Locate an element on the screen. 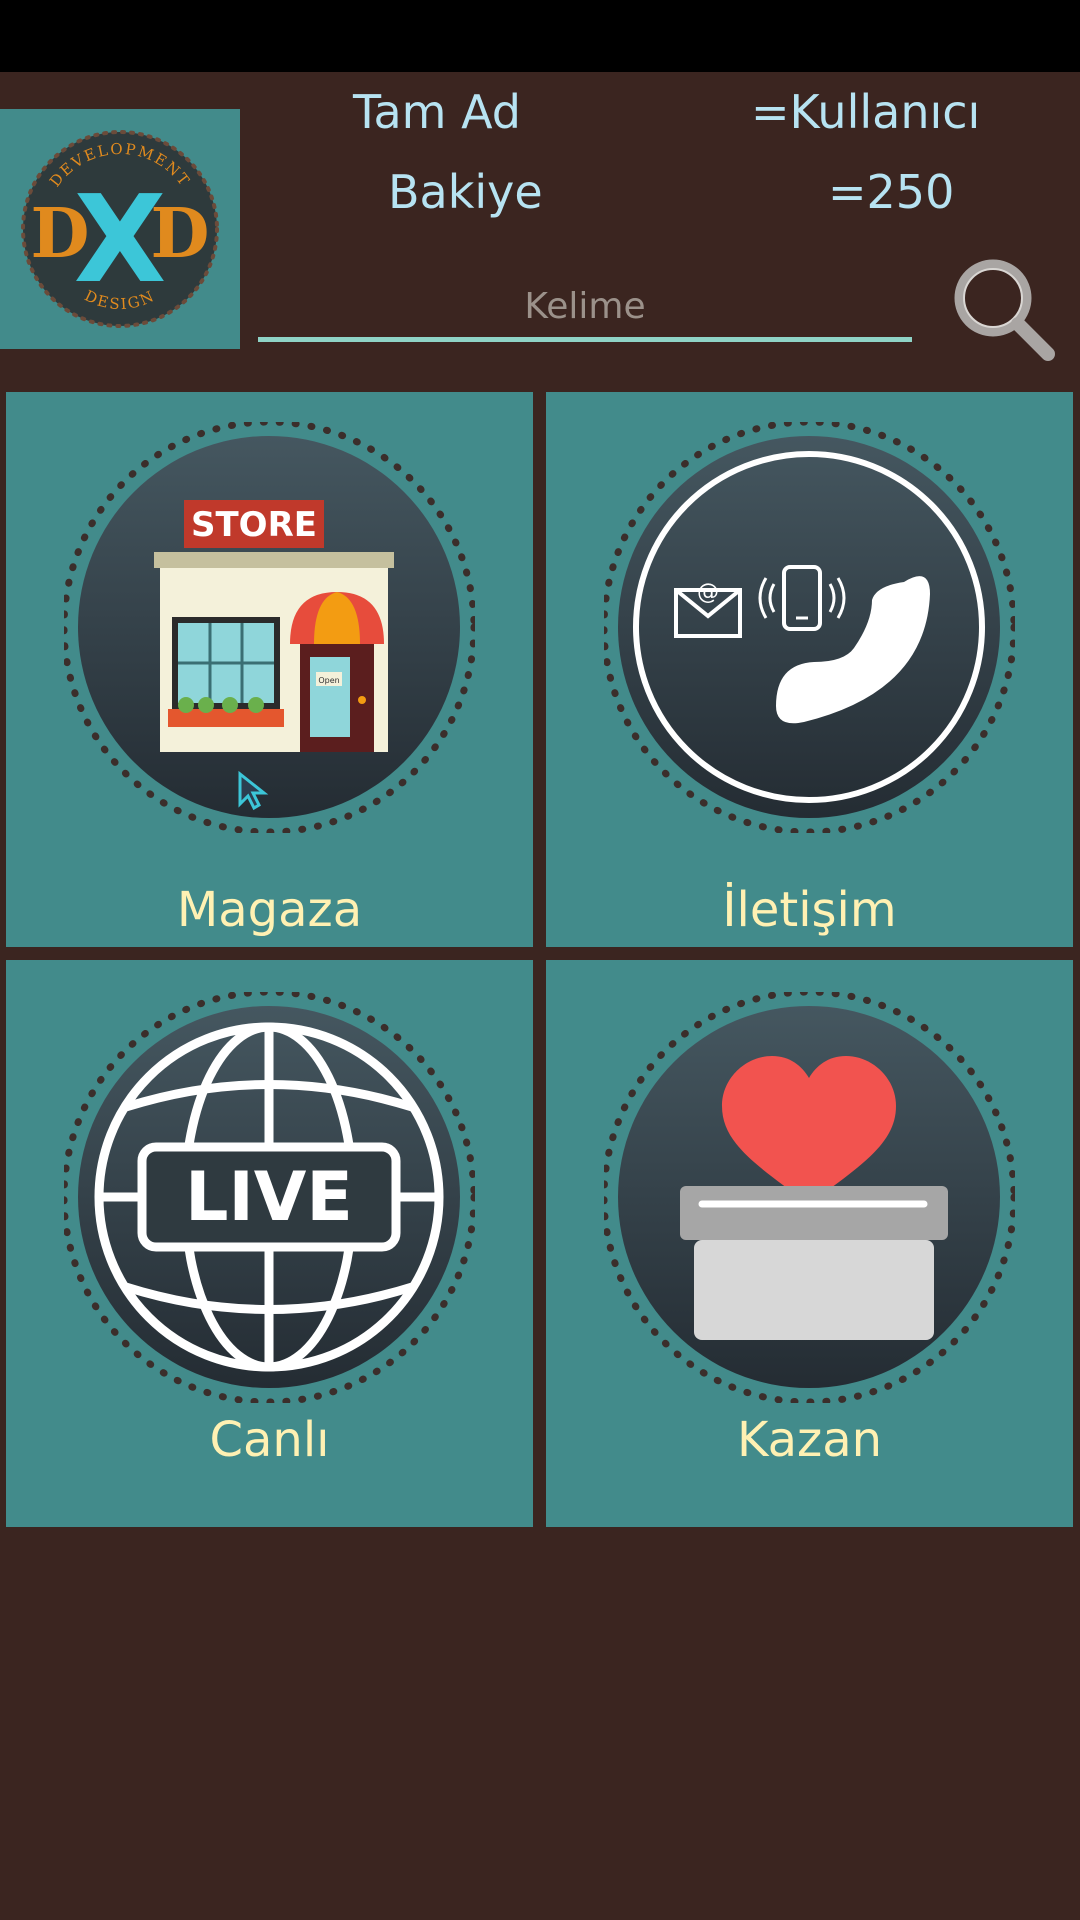  tile-store: STORE Open Magaza is located at coordinates (269, 669).